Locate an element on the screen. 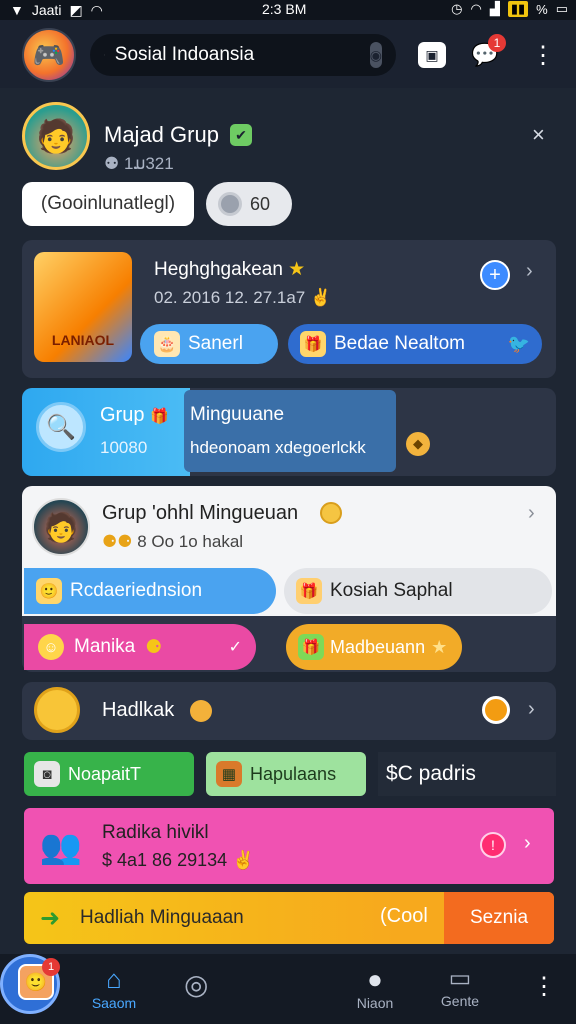 The width and height of the screenshot is (576, 1024). clock-icon is located at coordinates (496, 710).